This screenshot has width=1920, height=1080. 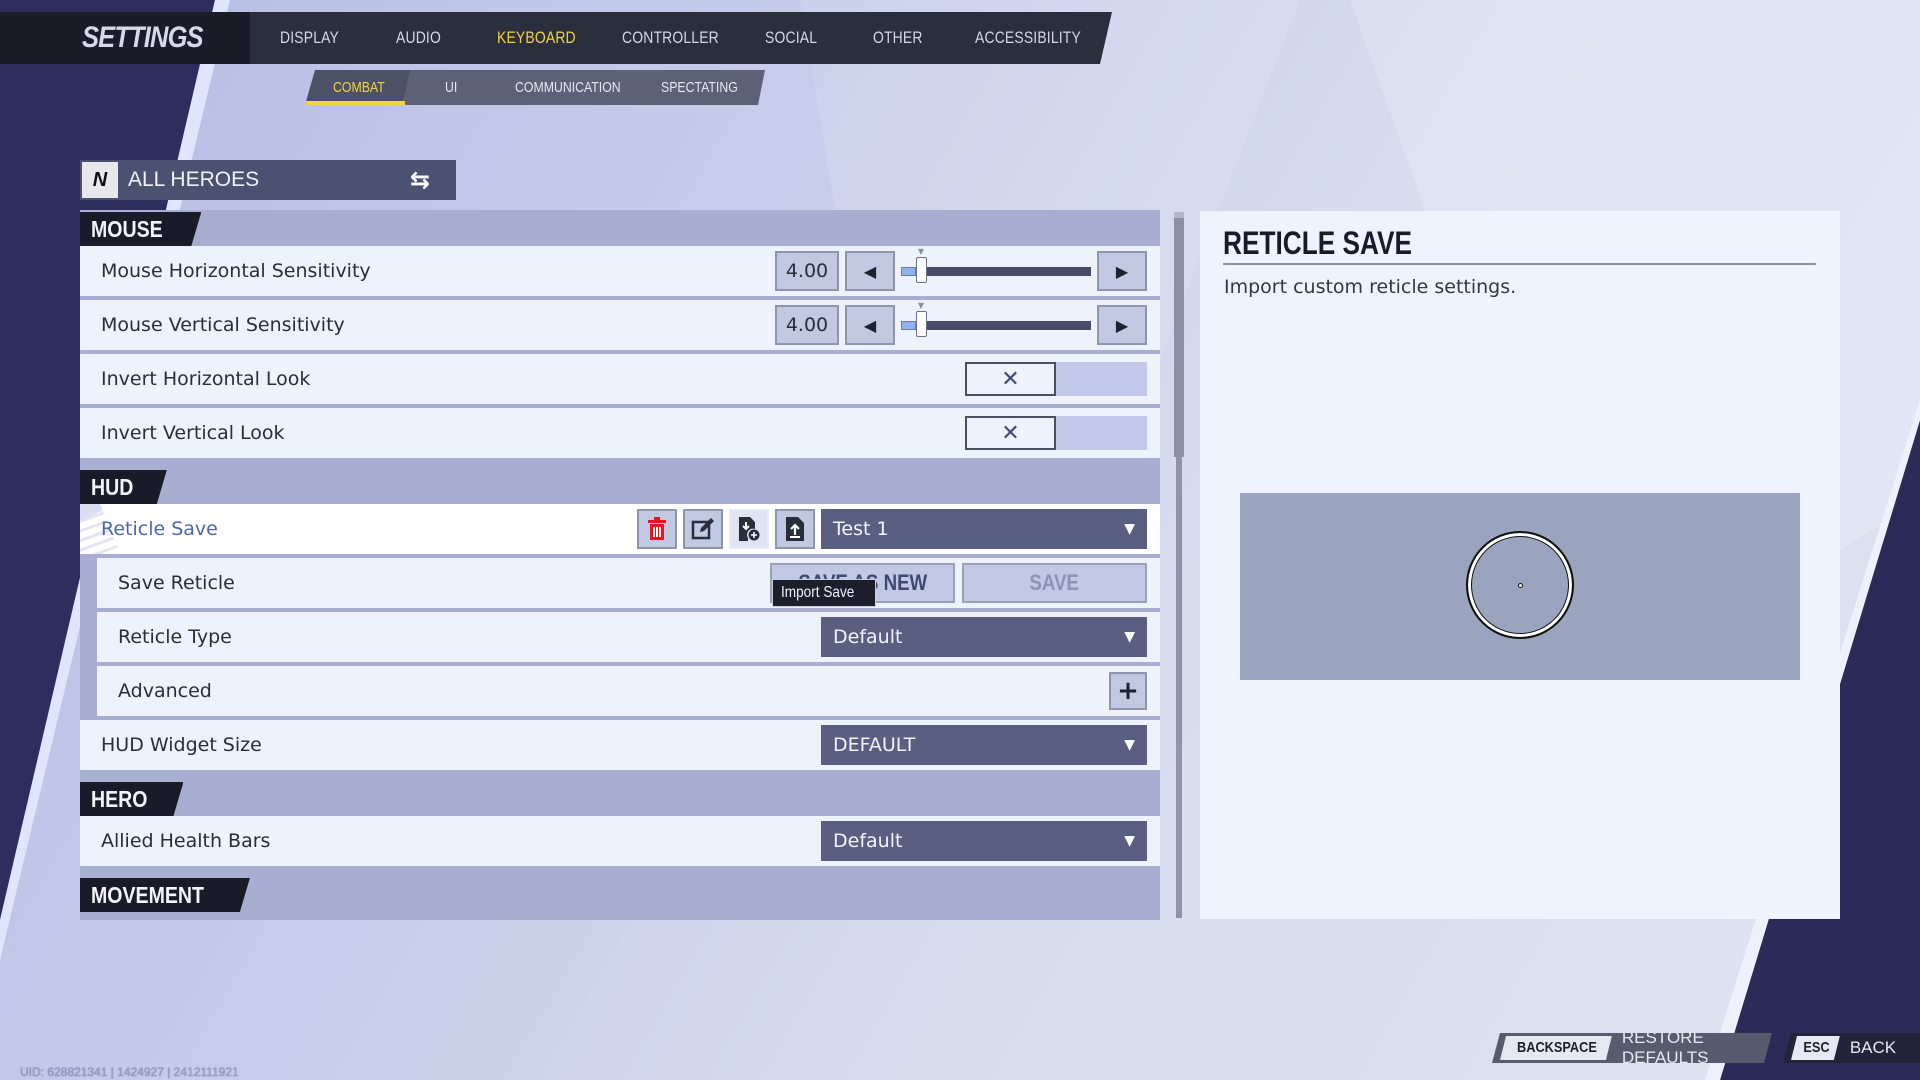 I want to click on setting-label: Save Reticle, so click(x=176, y=583).